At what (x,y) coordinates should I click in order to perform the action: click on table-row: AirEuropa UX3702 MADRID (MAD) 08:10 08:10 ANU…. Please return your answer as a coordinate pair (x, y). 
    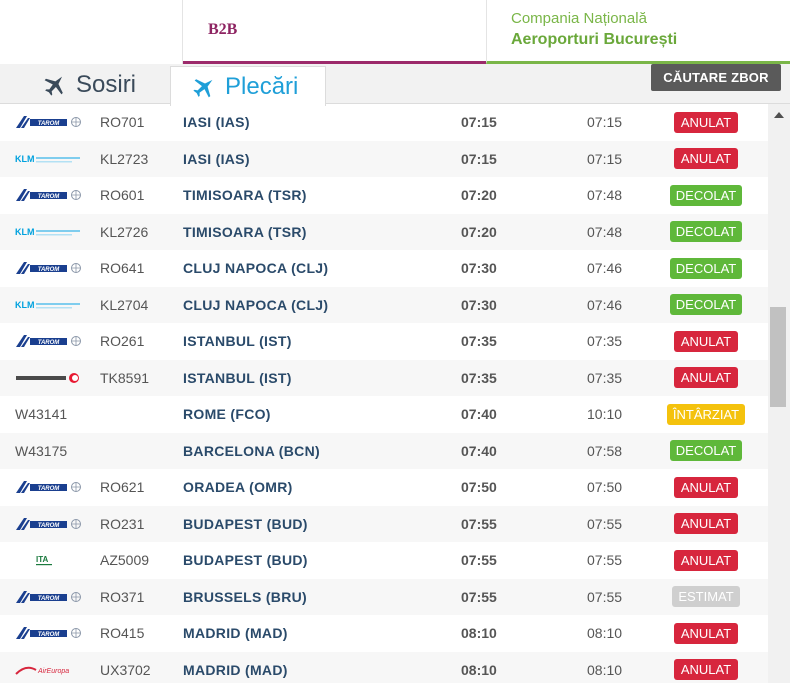
    Looking at the image, I should click on (384, 667).